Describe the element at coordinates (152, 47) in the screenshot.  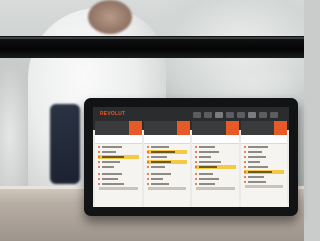
I see `pass-shelf` at that location.